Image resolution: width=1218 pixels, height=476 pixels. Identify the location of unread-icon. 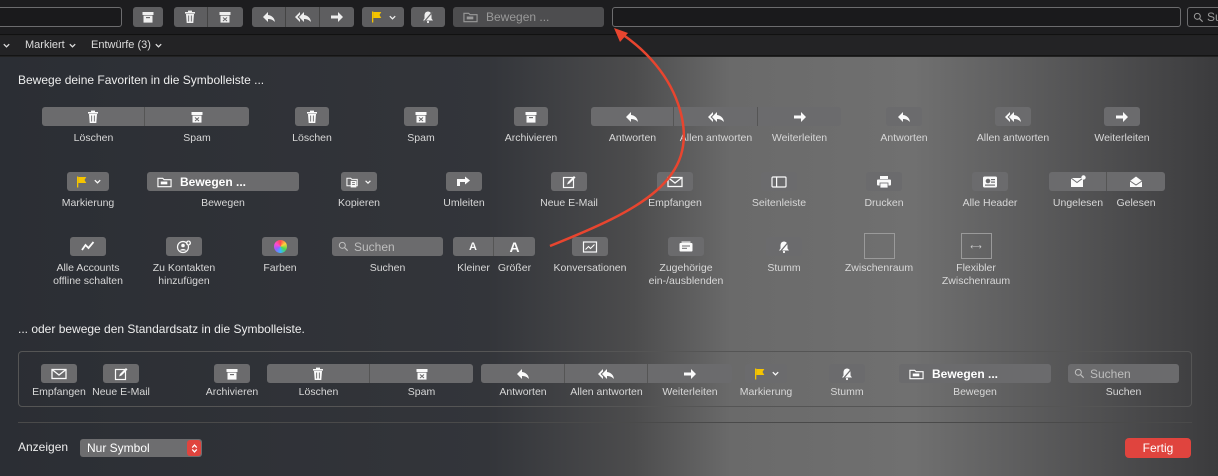
(1078, 182).